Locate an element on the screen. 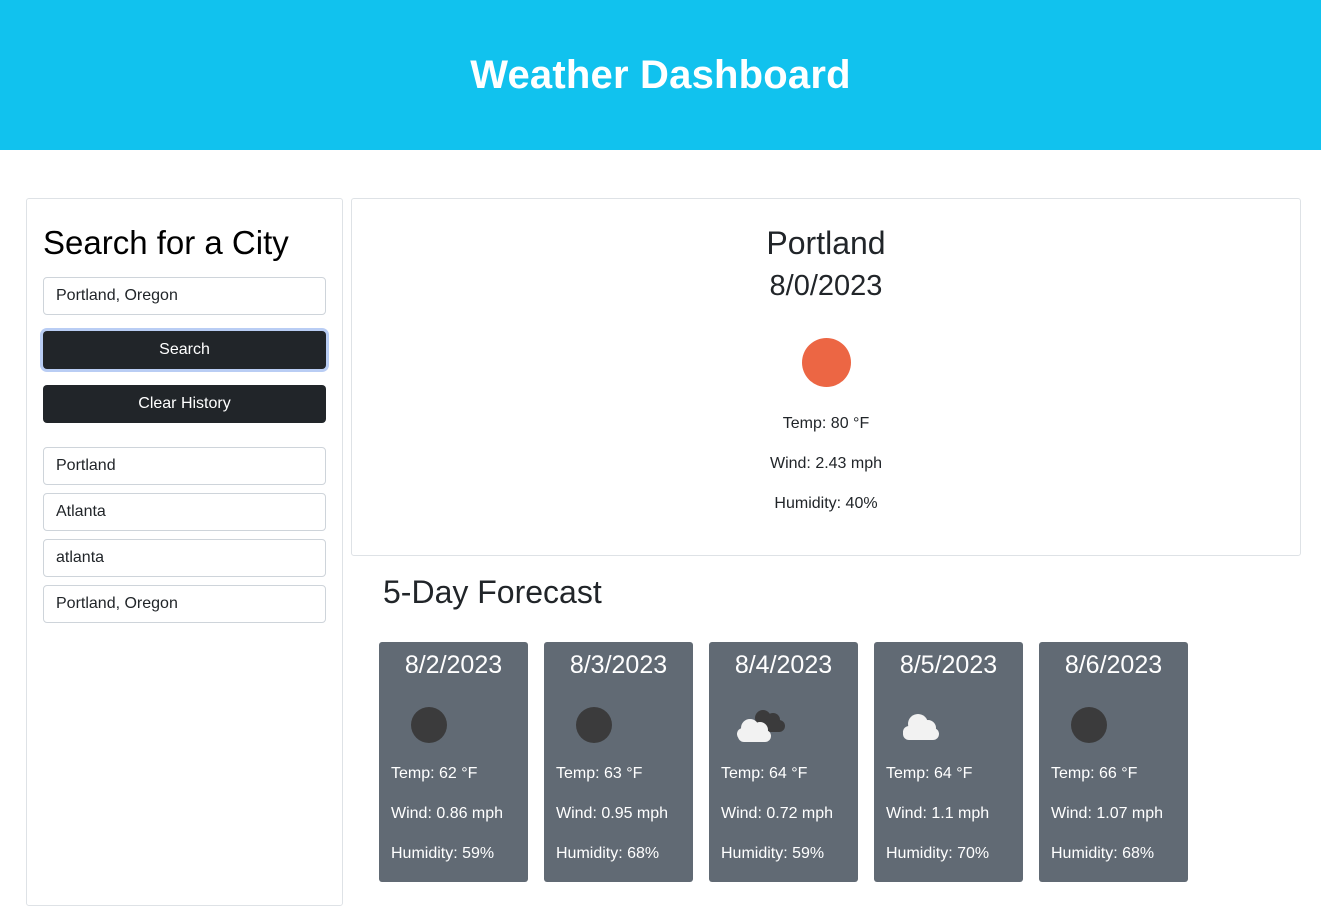 The image size is (1321, 908). cloud-icon is located at coordinates (921, 727).